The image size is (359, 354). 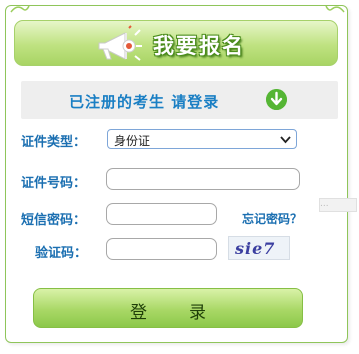 What do you see at coordinates (335, 9) in the screenshot?
I see `corner-ornament-right` at bounding box center [335, 9].